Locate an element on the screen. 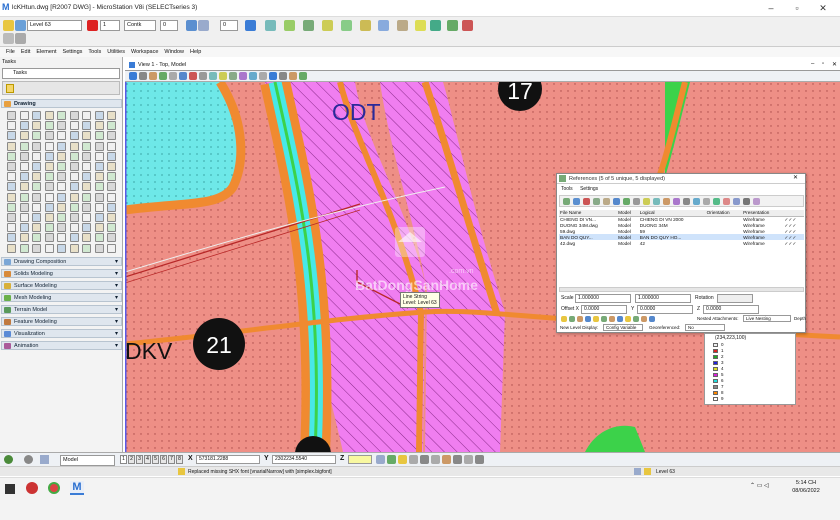 This screenshot has width=840, height=520. style-combo: Contk is located at coordinates (140, 25).